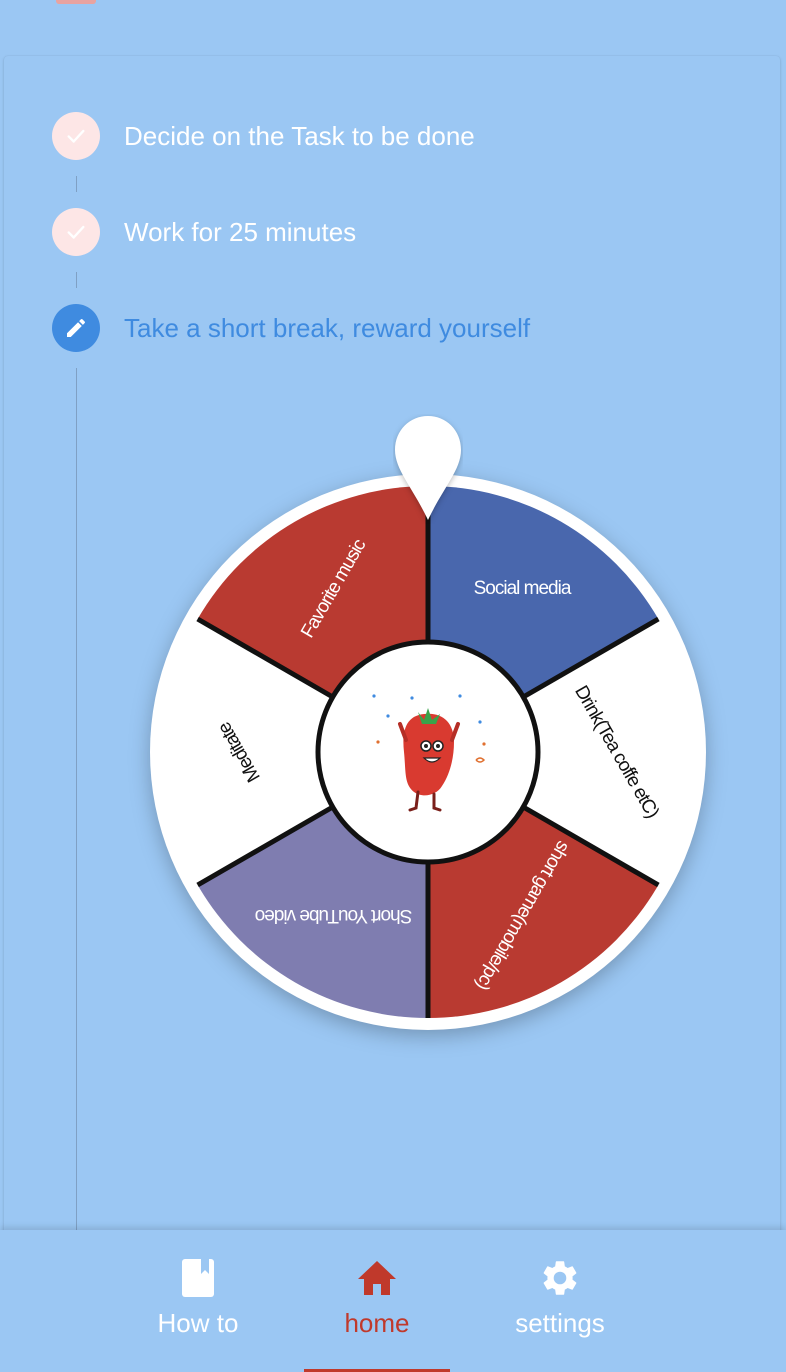 This screenshot has width=786, height=1372. Describe the element at coordinates (198, 1323) in the screenshot. I see `nav-label: How to` at that location.